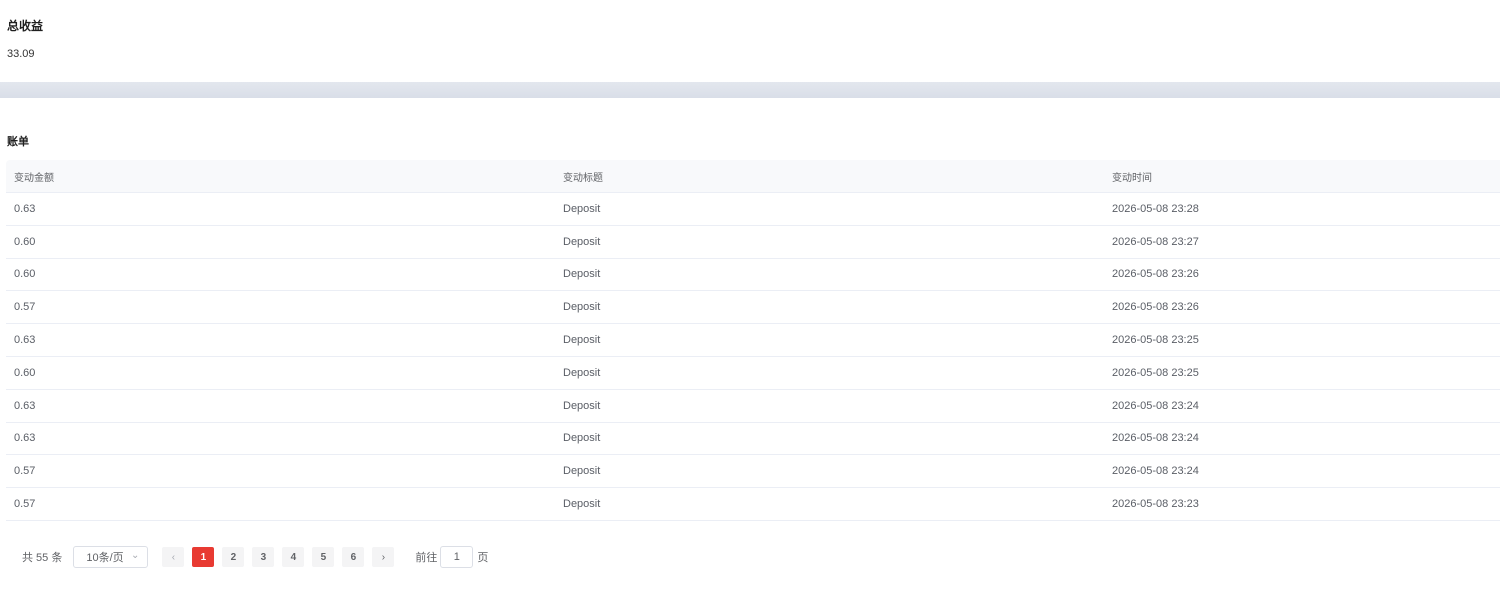 This screenshot has width=1500, height=603. I want to click on column-header-amount: 变动金额, so click(34, 178).